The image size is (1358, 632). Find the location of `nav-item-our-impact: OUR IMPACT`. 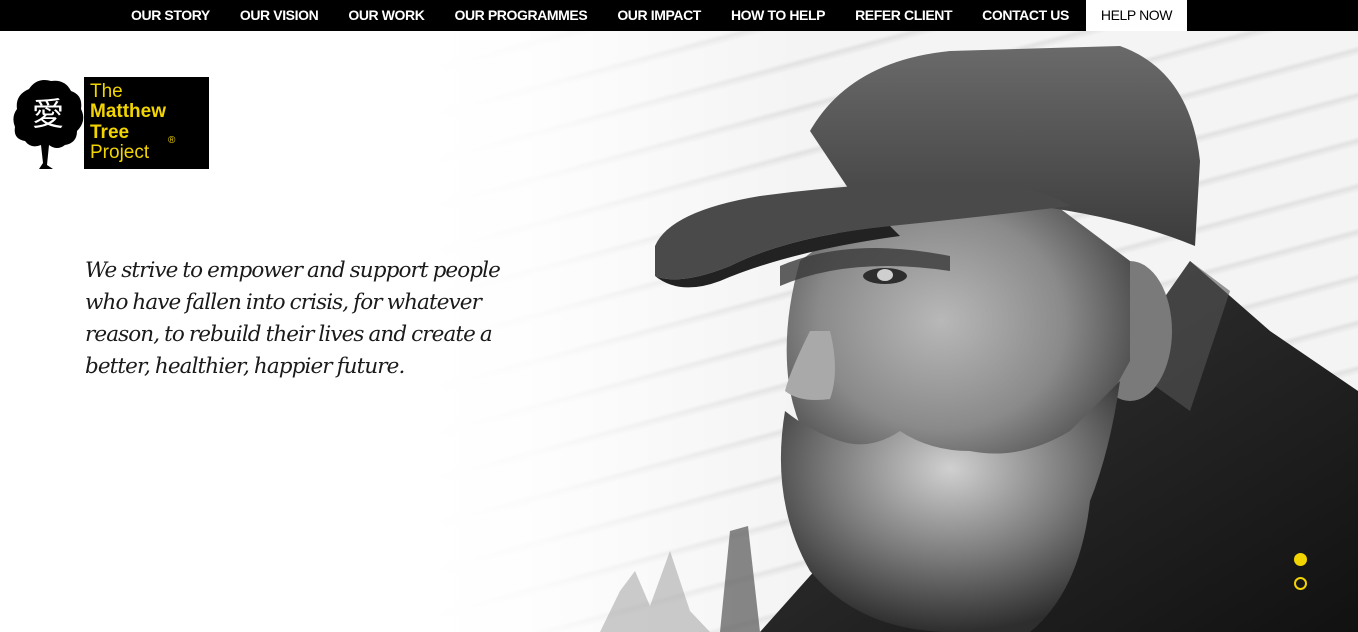

nav-item-our-impact: OUR IMPACT is located at coordinates (659, 15).